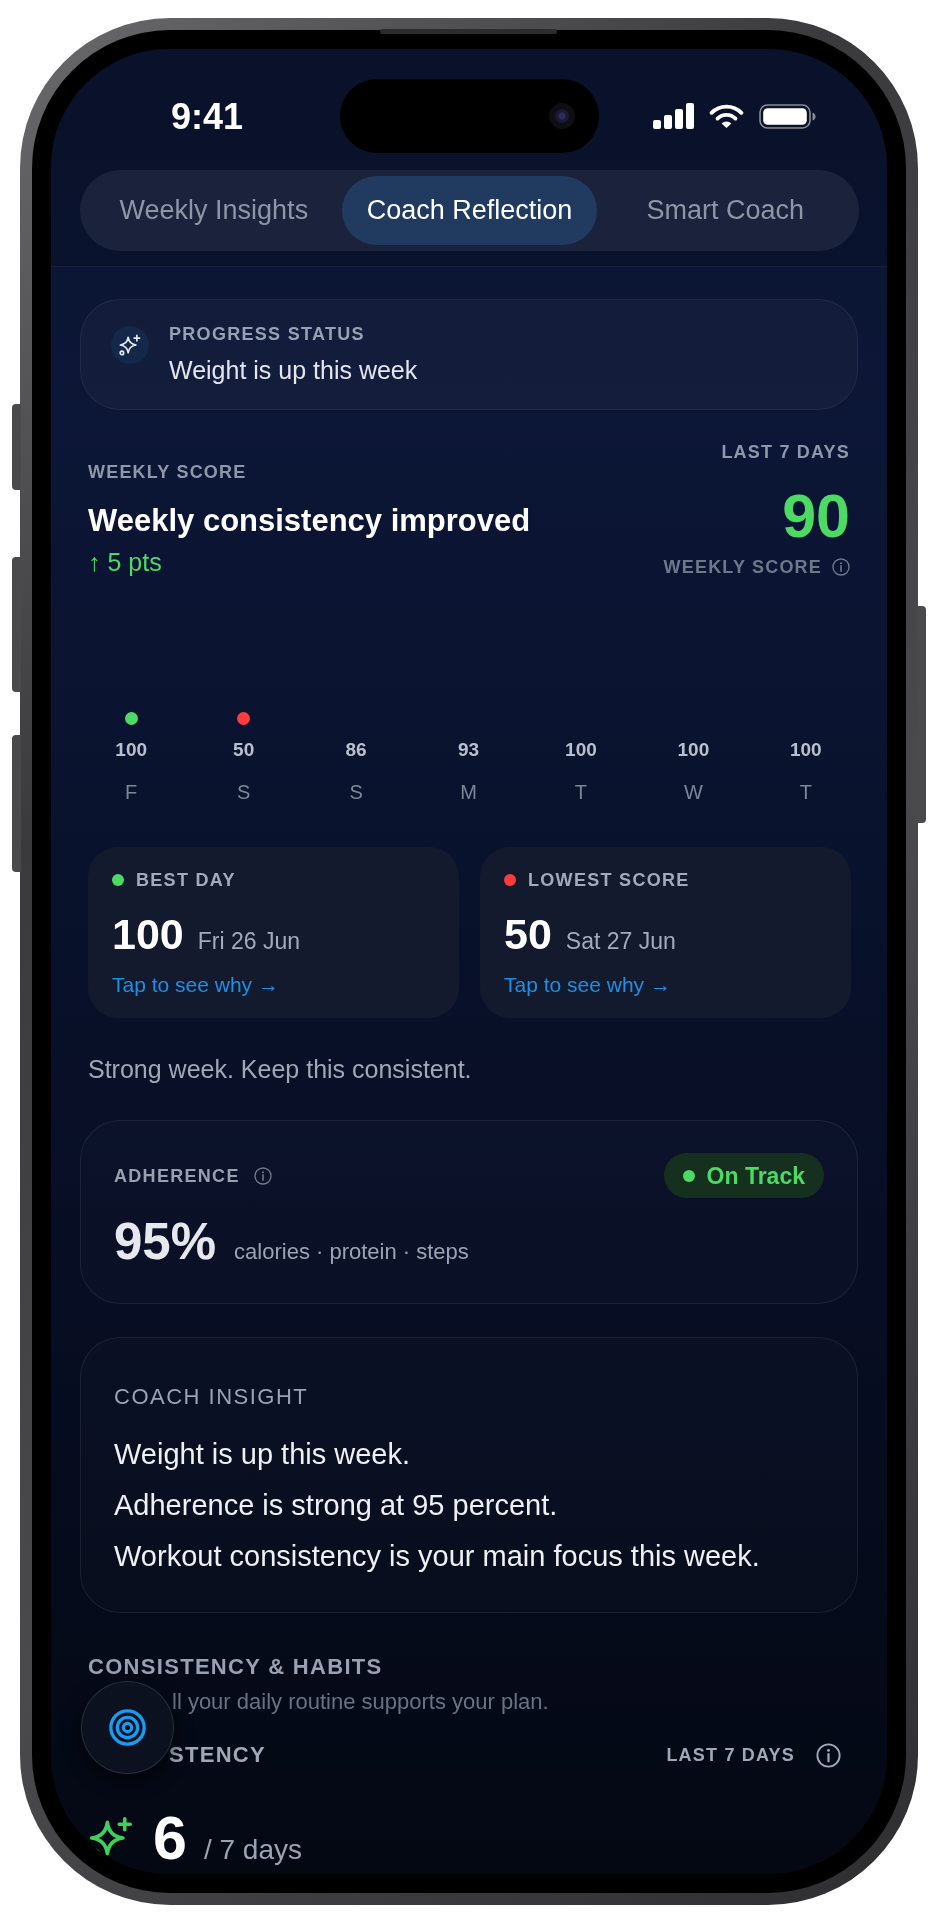 The image size is (939, 1920). I want to click on insight-text: Weight is up this week., so click(262, 1454).